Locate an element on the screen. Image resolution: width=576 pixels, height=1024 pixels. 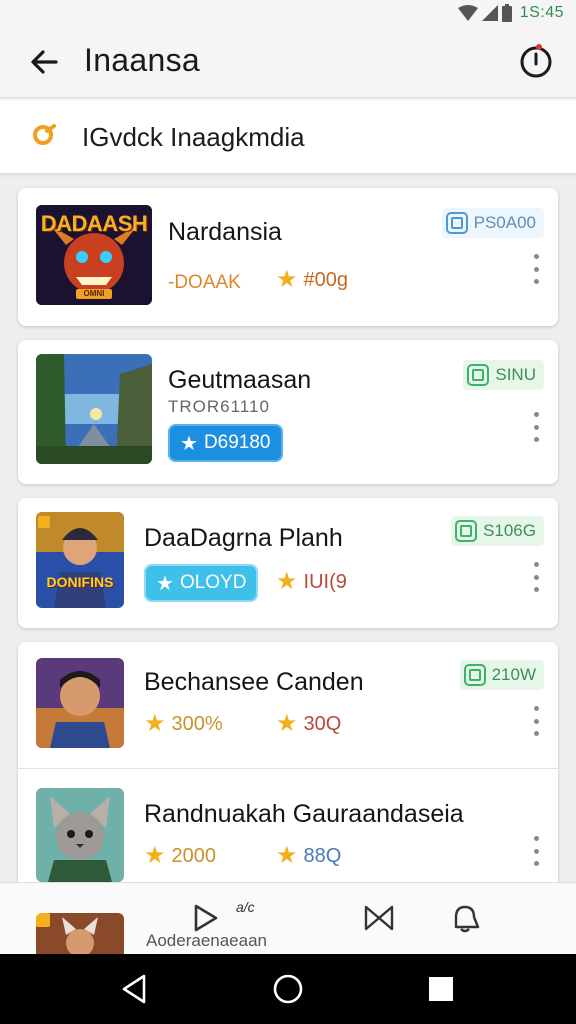
rating-secondary: ★ 30Q is located at coordinates (308, 724).